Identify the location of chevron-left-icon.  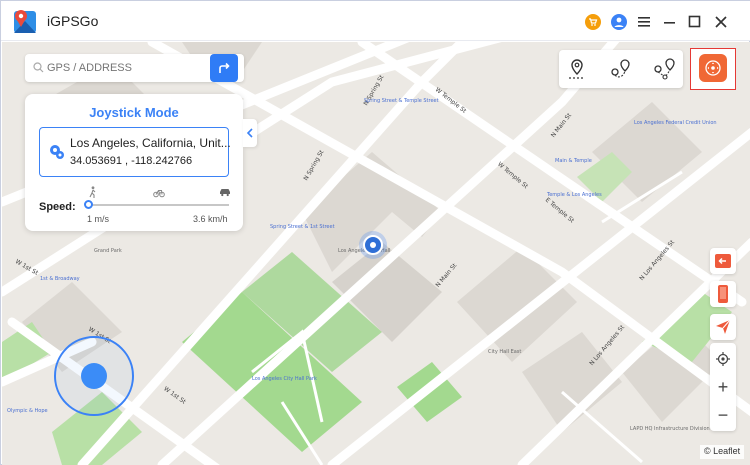
(249, 133).